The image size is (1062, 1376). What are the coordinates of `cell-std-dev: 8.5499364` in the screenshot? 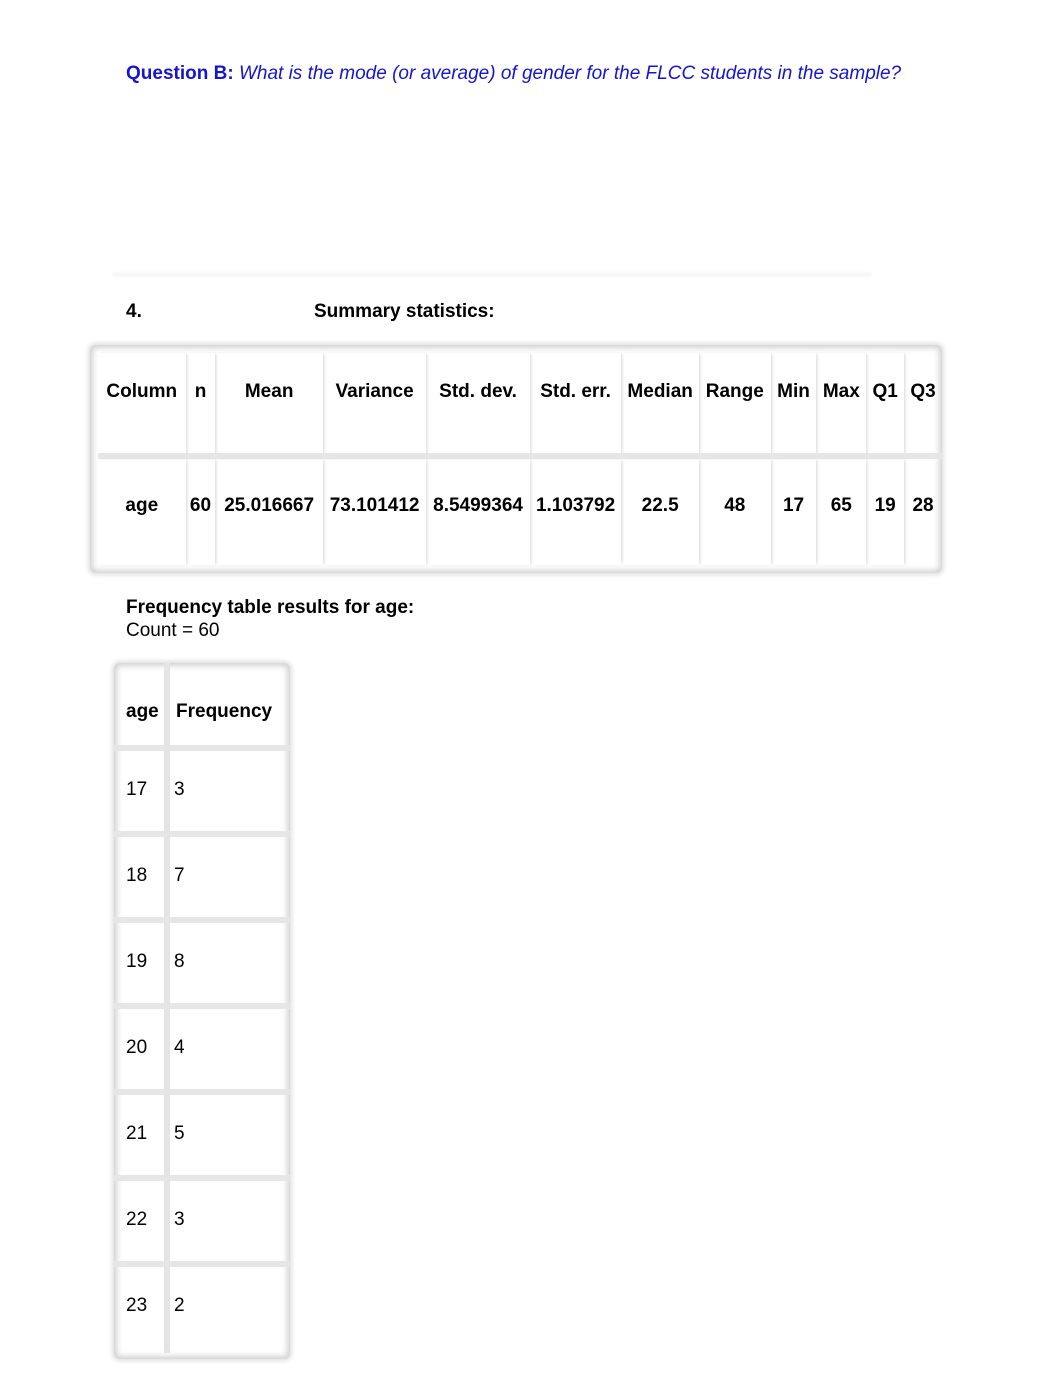 It's located at (477, 512).